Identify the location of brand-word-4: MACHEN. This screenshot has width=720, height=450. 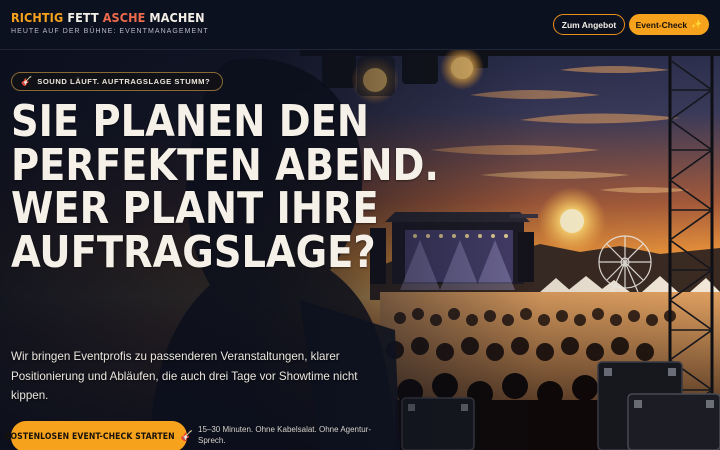
(177, 17).